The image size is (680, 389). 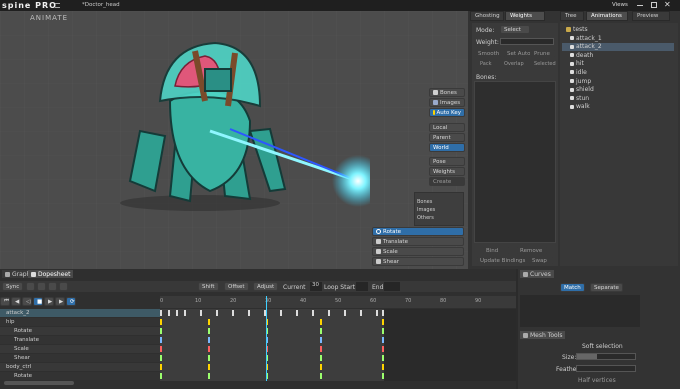 I want to click on views-dropdown: Views, so click(x=620, y=5).